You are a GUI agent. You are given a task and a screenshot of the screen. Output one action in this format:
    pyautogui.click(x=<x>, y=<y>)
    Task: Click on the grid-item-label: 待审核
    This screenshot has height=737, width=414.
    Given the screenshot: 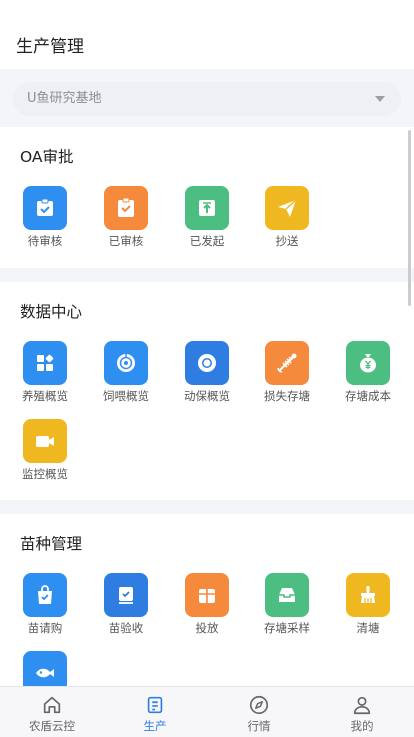 What is the action you would take?
    pyautogui.click(x=45, y=241)
    